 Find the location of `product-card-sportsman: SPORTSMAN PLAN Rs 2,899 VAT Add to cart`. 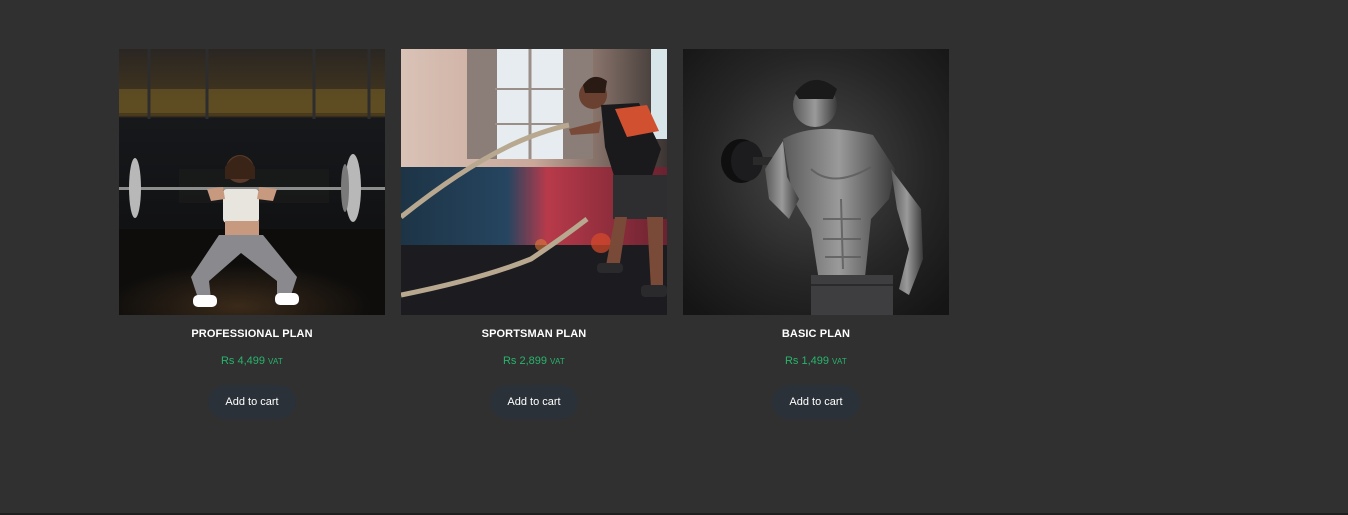

product-card-sportsman: SPORTSMAN PLAN Rs 2,899 VAT Add to cart is located at coordinates (534, 234).